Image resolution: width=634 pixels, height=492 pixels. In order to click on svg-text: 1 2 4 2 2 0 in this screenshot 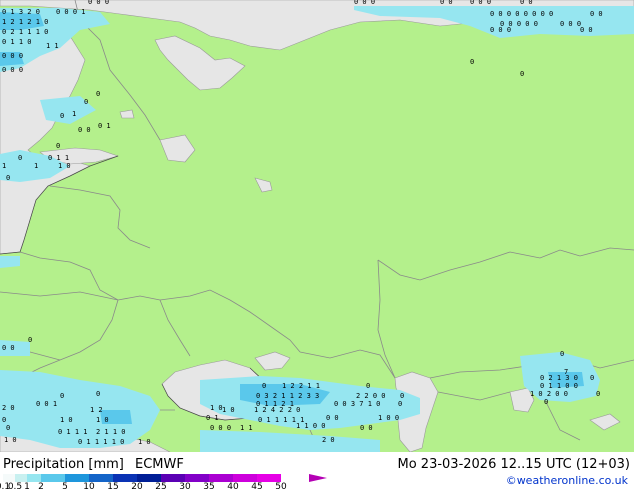, I will do `click(277, 410)`.